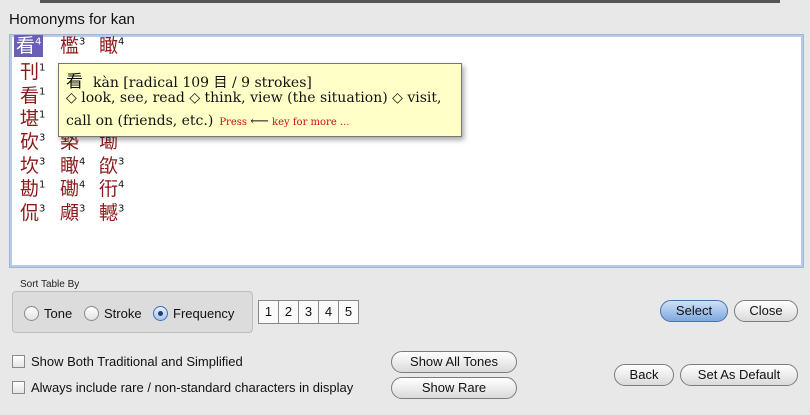 Image resolution: width=810 pixels, height=415 pixels. What do you see at coordinates (259, 121) in the screenshot?
I see `left-arrow-icon: ⟵` at bounding box center [259, 121].